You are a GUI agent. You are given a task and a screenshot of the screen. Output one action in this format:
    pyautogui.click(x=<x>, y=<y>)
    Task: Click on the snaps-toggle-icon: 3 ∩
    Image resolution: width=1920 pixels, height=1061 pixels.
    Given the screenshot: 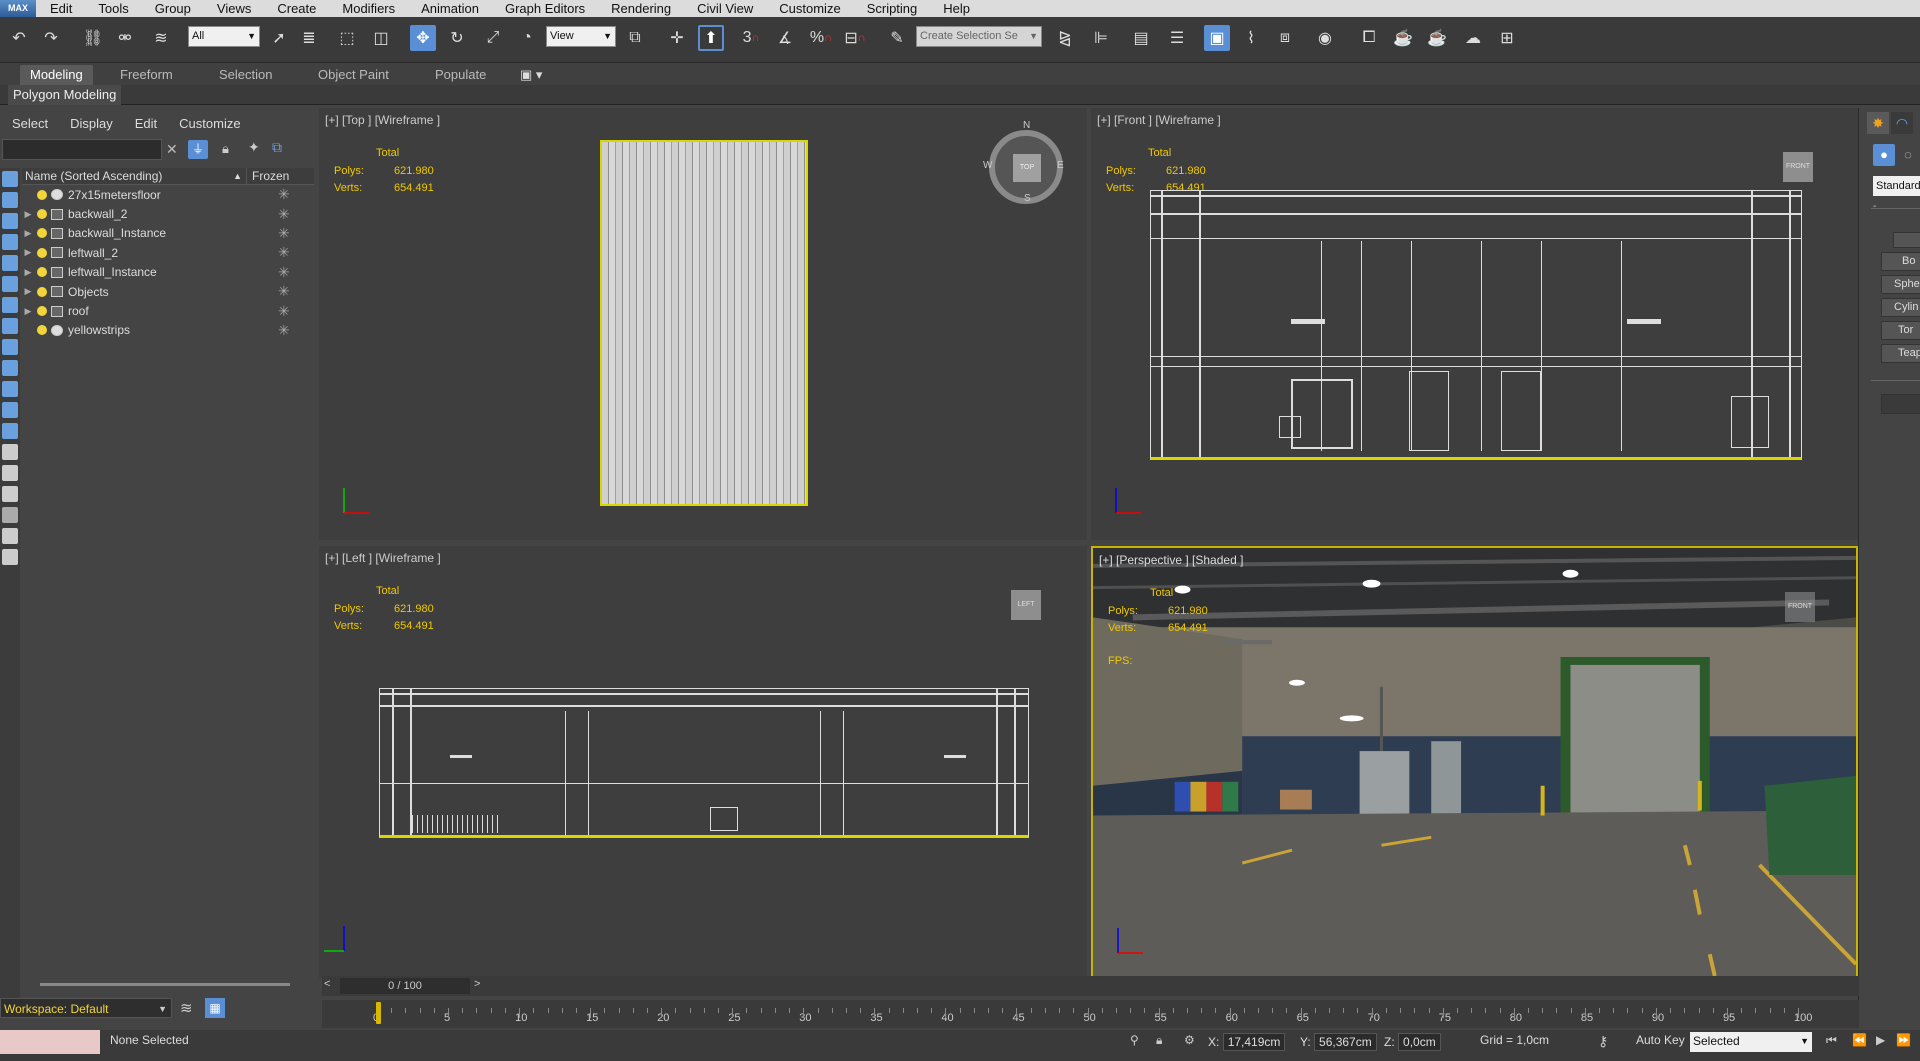 What is the action you would take?
    pyautogui.click(x=751, y=38)
    